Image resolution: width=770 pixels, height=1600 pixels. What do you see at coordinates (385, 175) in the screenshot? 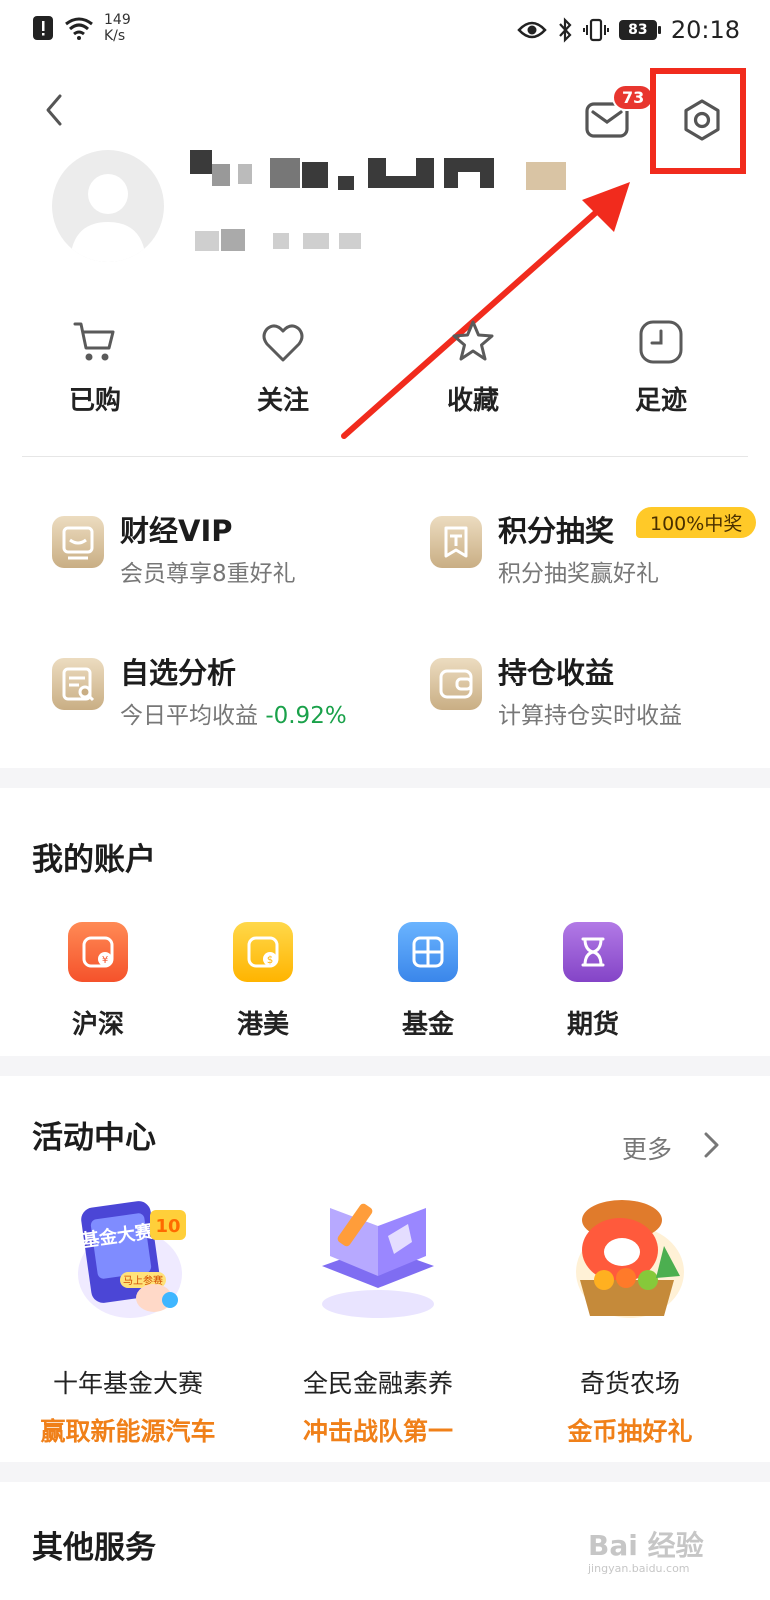
I see `nickname-blurred` at bounding box center [385, 175].